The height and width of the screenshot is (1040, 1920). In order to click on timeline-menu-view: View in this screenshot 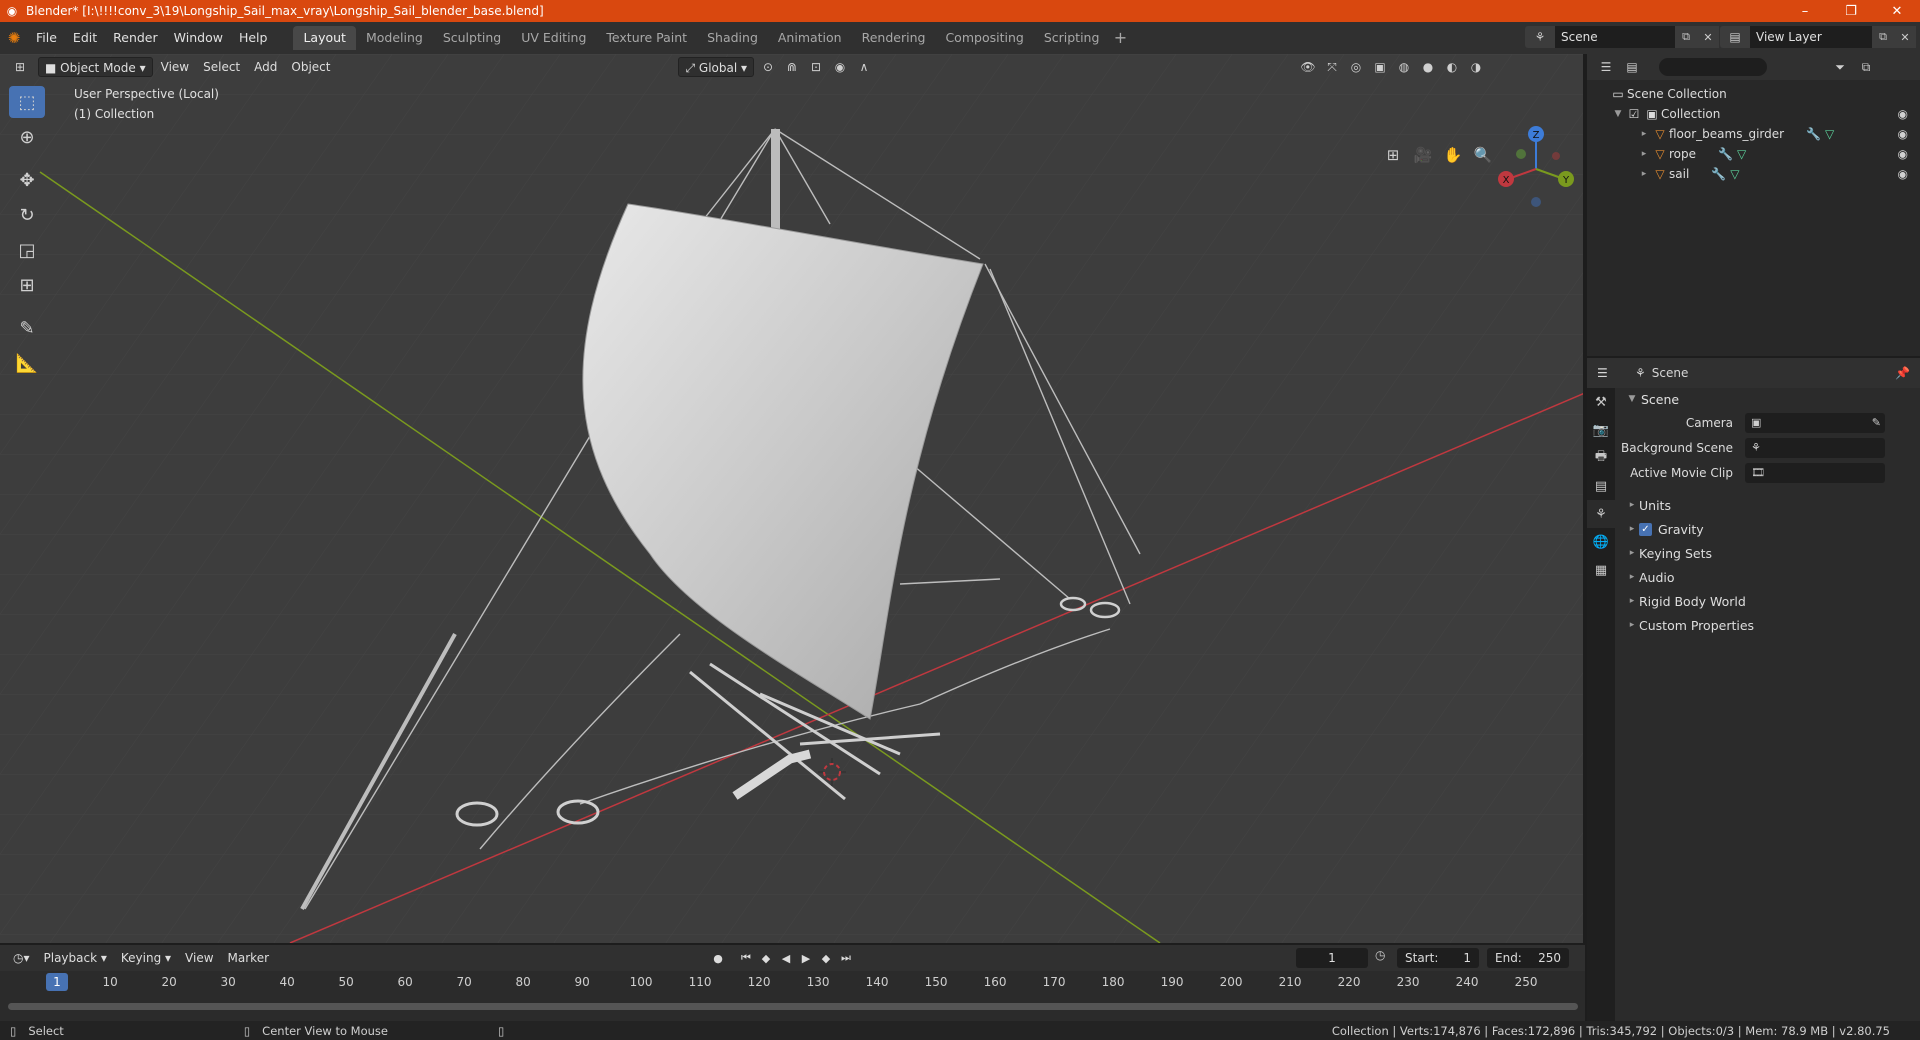, I will do `click(199, 958)`.